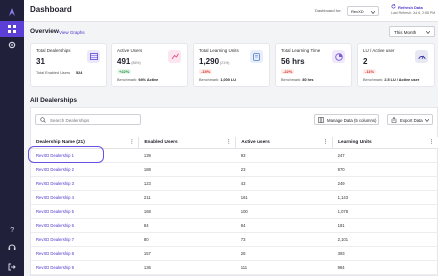 This screenshot has width=438, height=276. What do you see at coordinates (214, 61) in the screenshot?
I see `card-value: 1,290(21%)` at bounding box center [214, 61].